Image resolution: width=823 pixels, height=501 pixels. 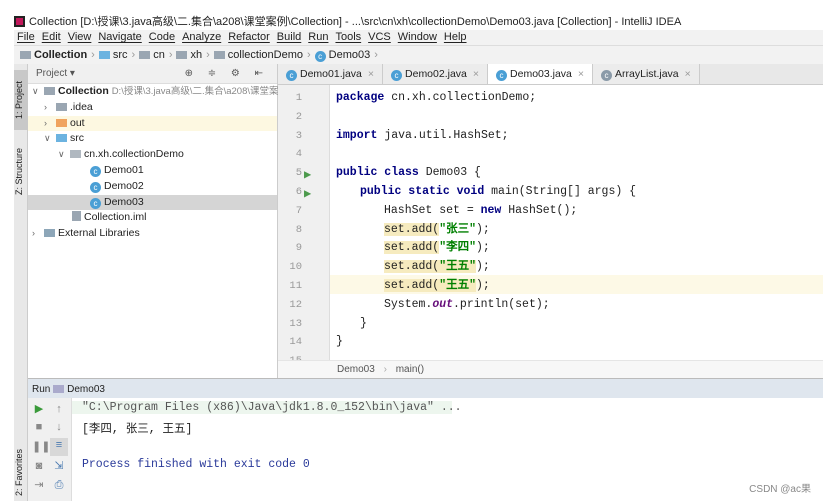 What do you see at coordinates (410, 369) in the screenshot?
I see `crumb-method: main()` at bounding box center [410, 369].